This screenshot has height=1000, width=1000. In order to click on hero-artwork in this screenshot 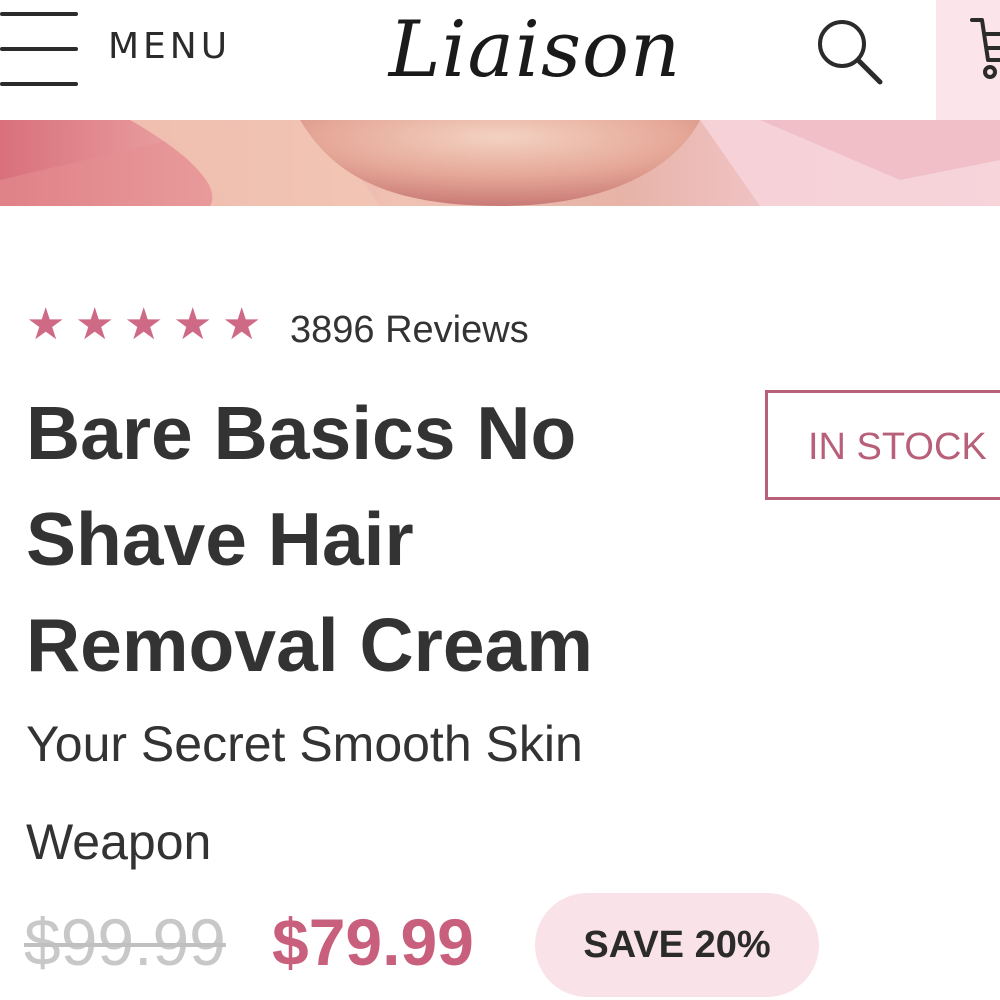, I will do `click(500, 163)`.